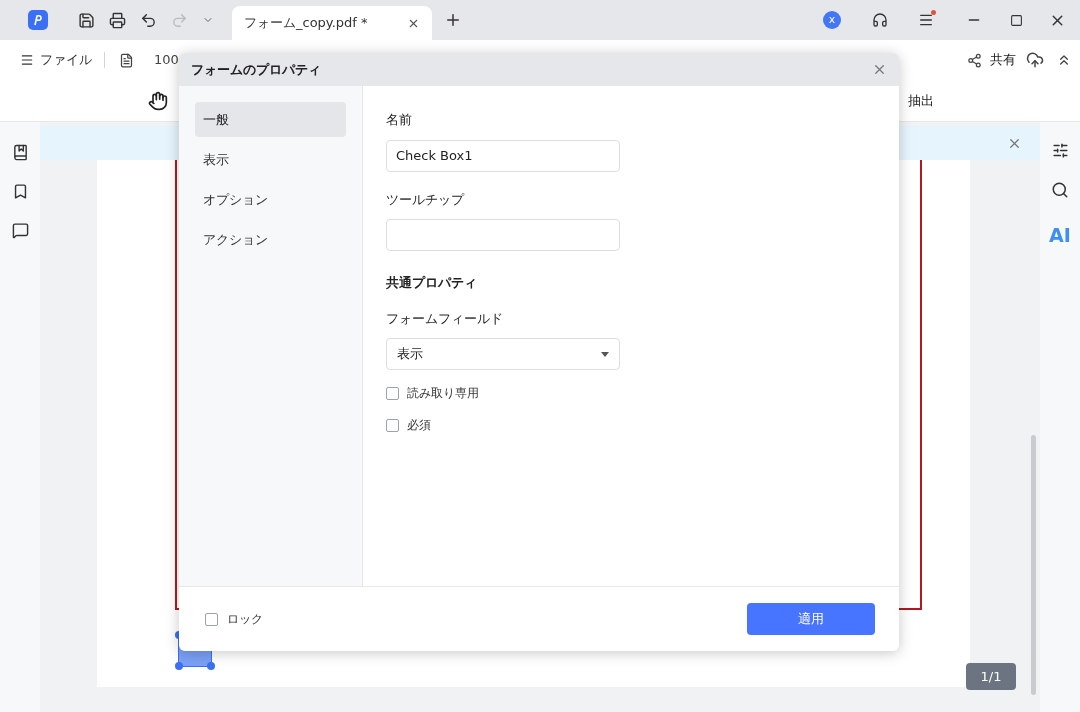 The height and width of the screenshot is (712, 1080). What do you see at coordinates (1016, 20) in the screenshot?
I see `maximize-icon` at bounding box center [1016, 20].